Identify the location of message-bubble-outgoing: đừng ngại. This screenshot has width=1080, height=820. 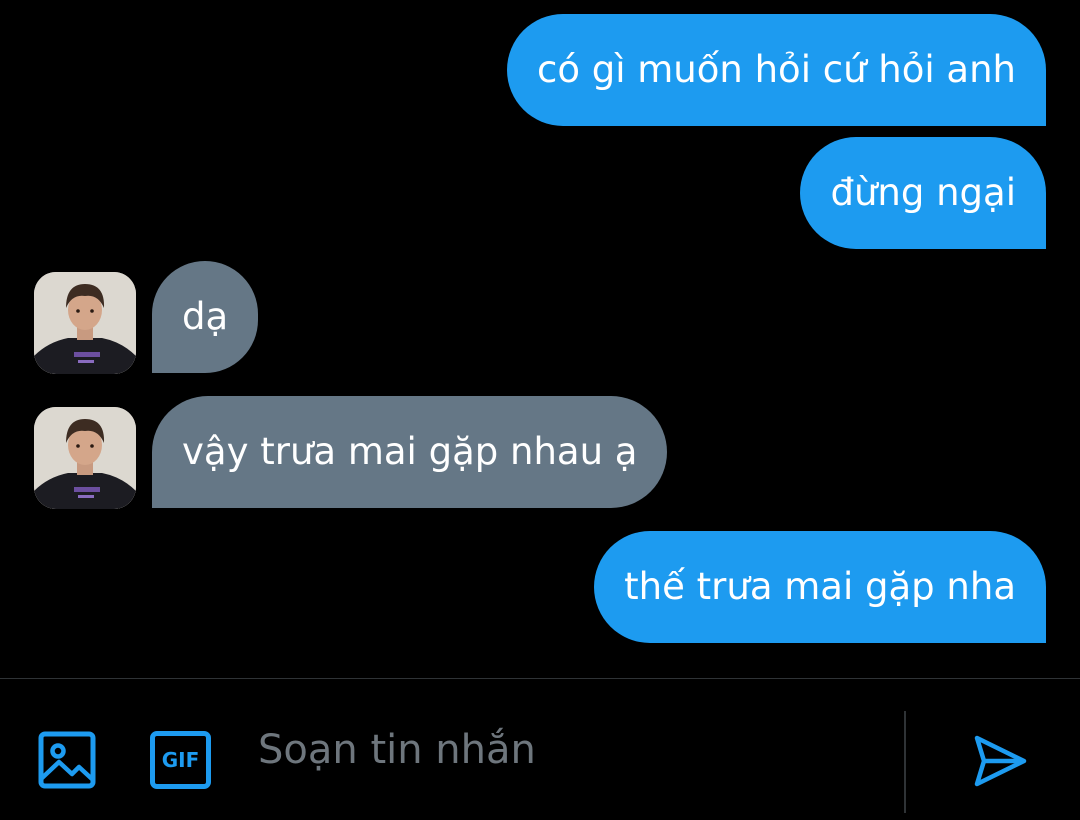
(923, 193).